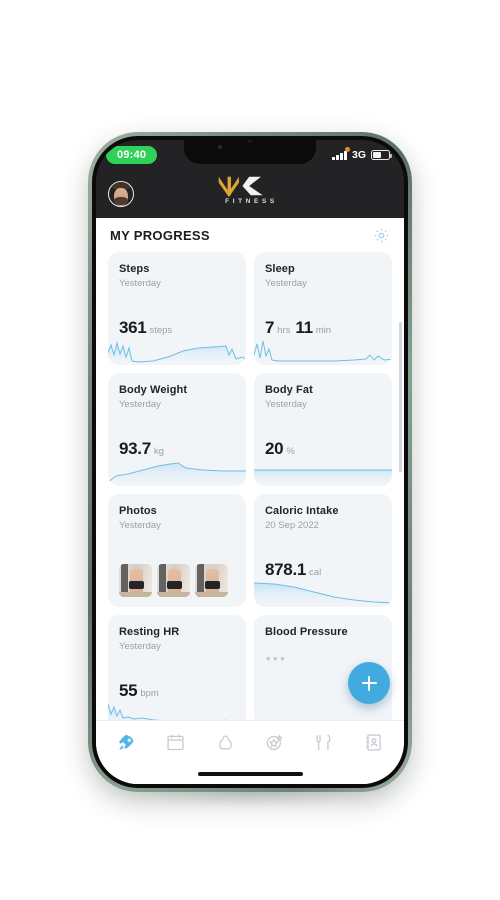 This screenshot has height=900, width=500. I want to click on status-indicators: 3G, so click(362, 155).